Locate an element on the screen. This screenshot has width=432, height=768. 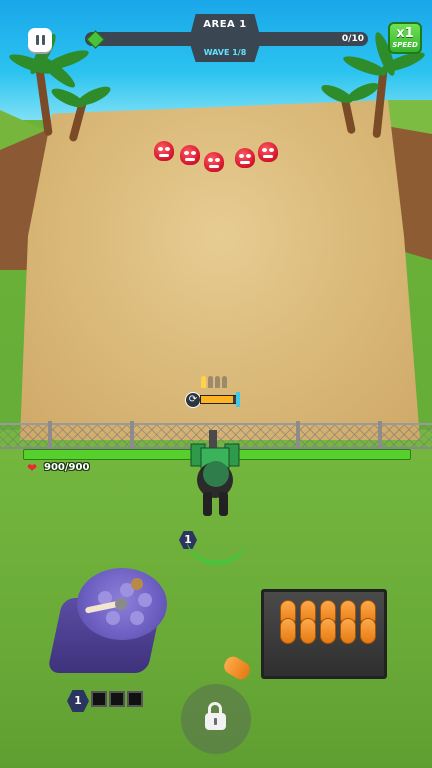
turret-upgrade-slots is located at coordinates (117, 699).